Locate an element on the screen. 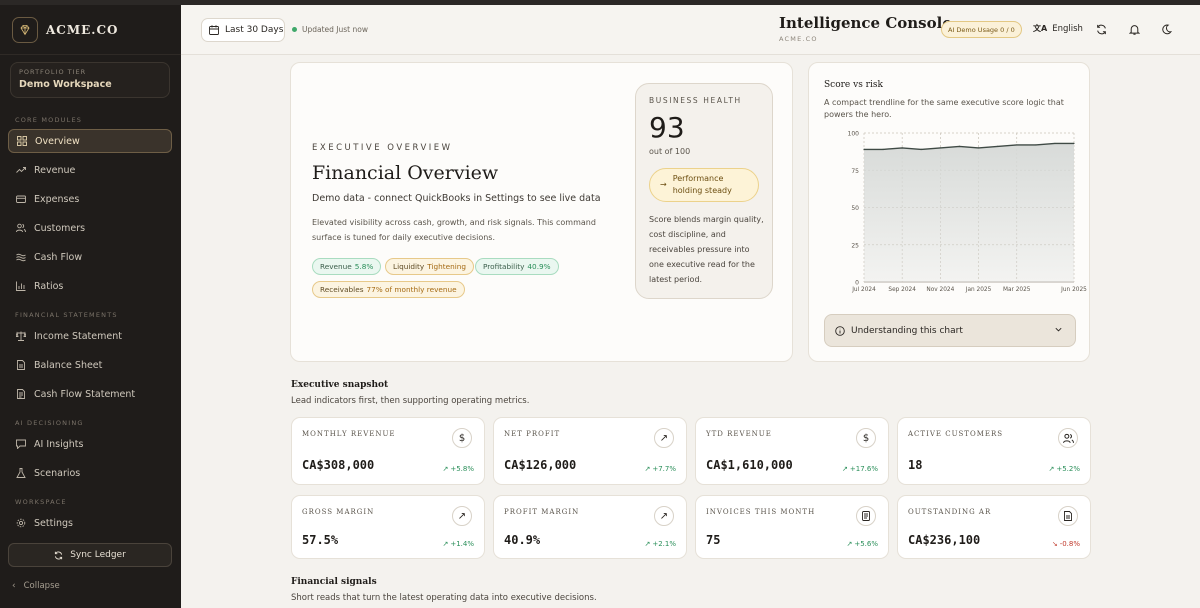 This screenshot has height=608, width=1200. tier-value: Demo Workspace is located at coordinates (65, 84).